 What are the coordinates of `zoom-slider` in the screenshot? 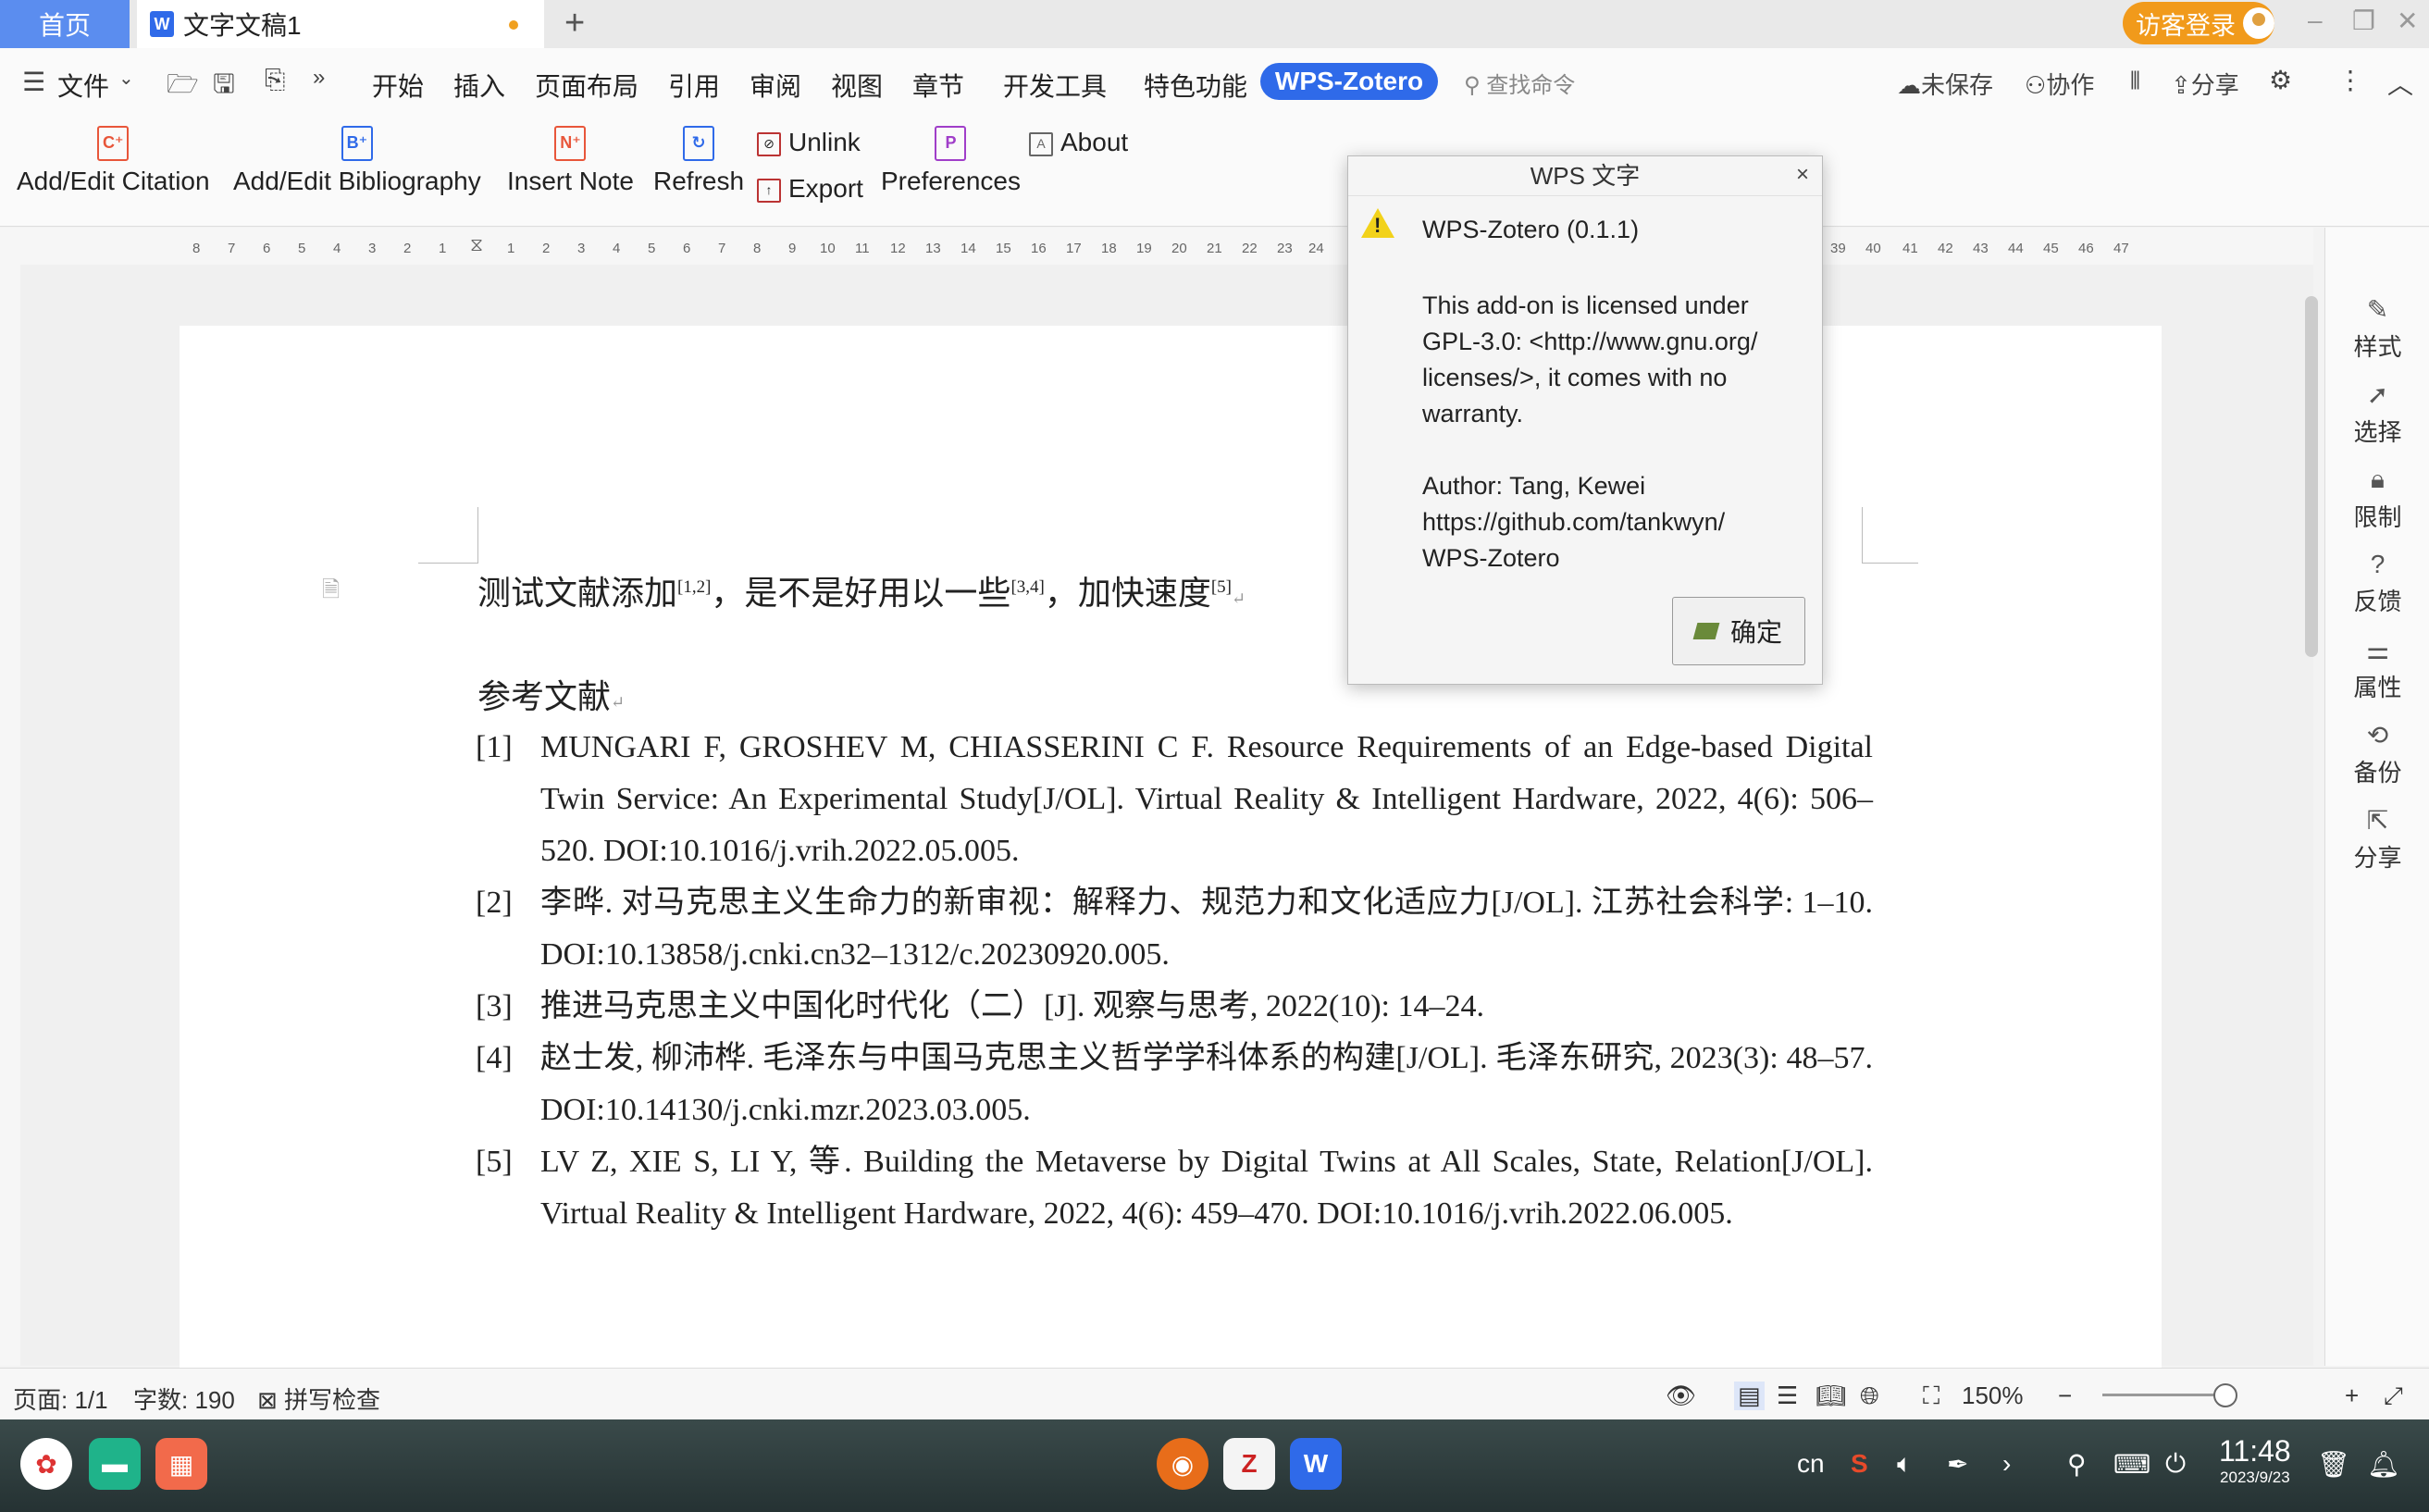 It's located at (2167, 1395).